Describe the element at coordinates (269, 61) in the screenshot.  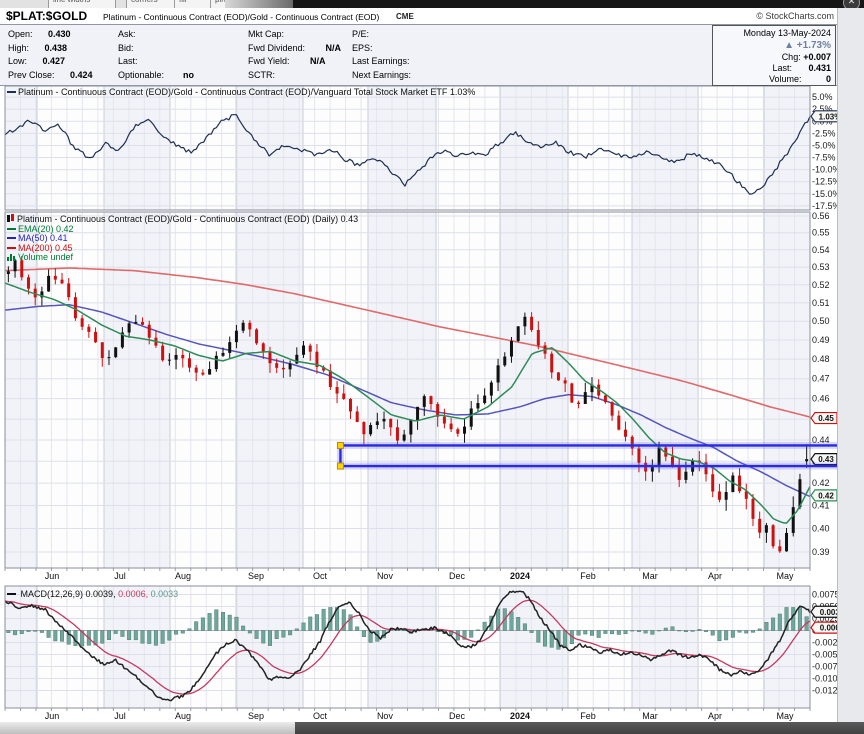
I see `quote-label: Fwd Yield:` at that location.